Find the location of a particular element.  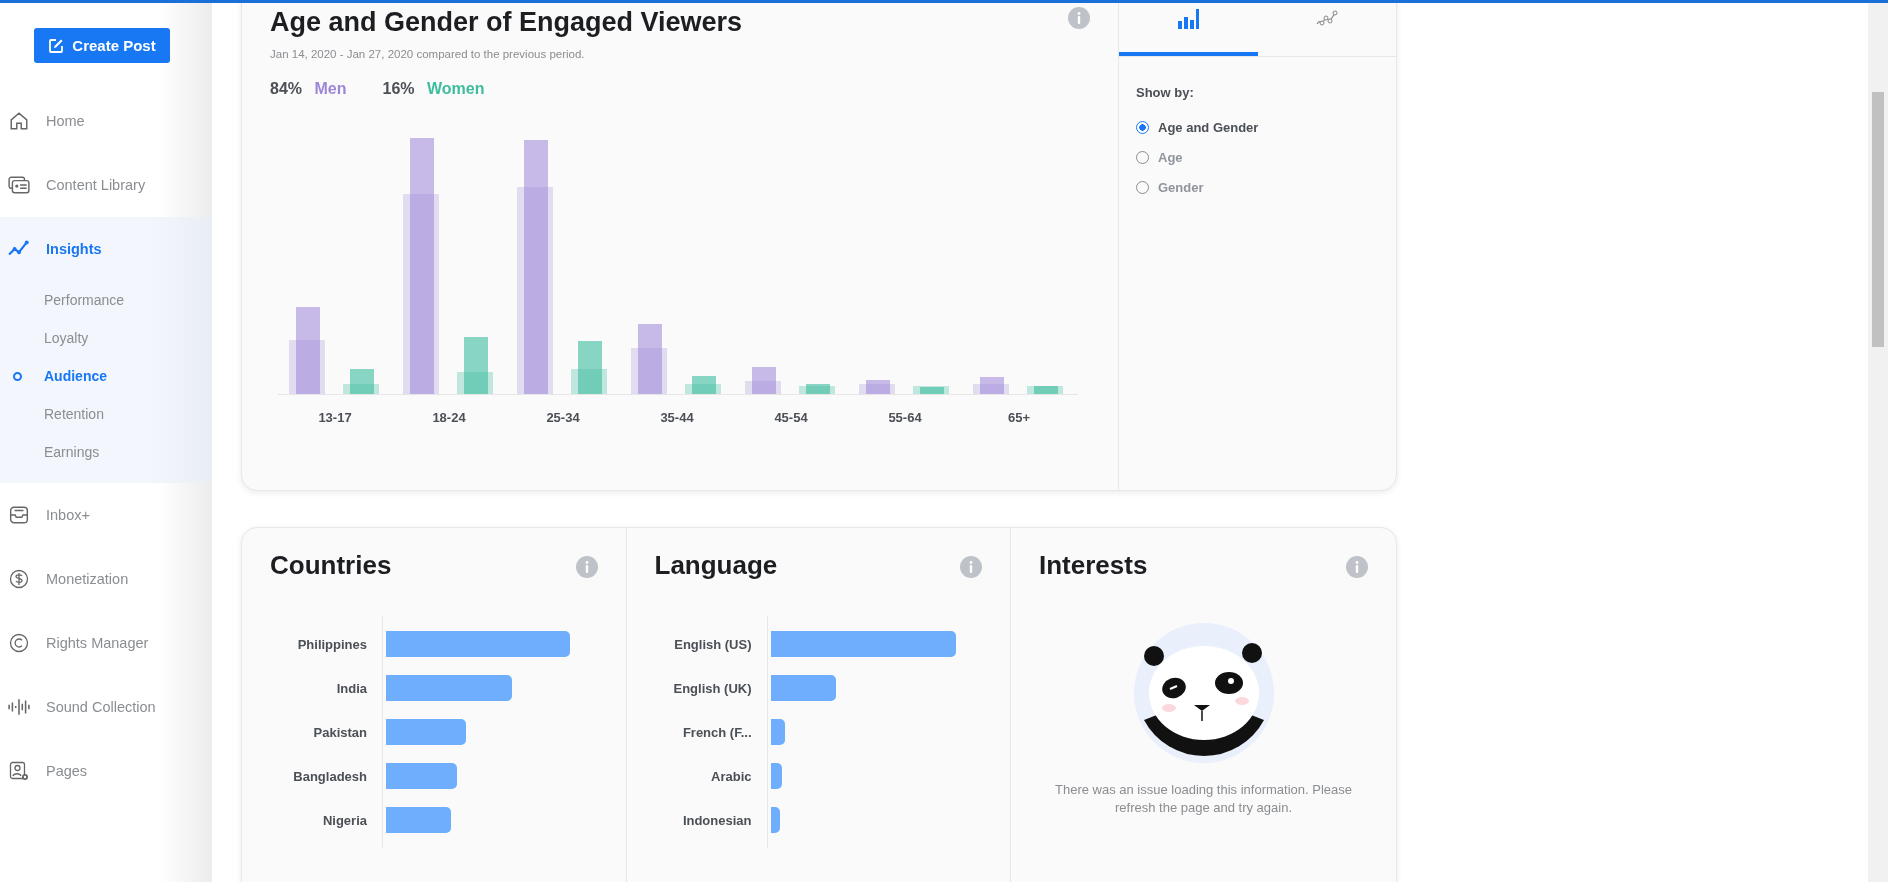

page-settings-icon is located at coordinates (19, 771).